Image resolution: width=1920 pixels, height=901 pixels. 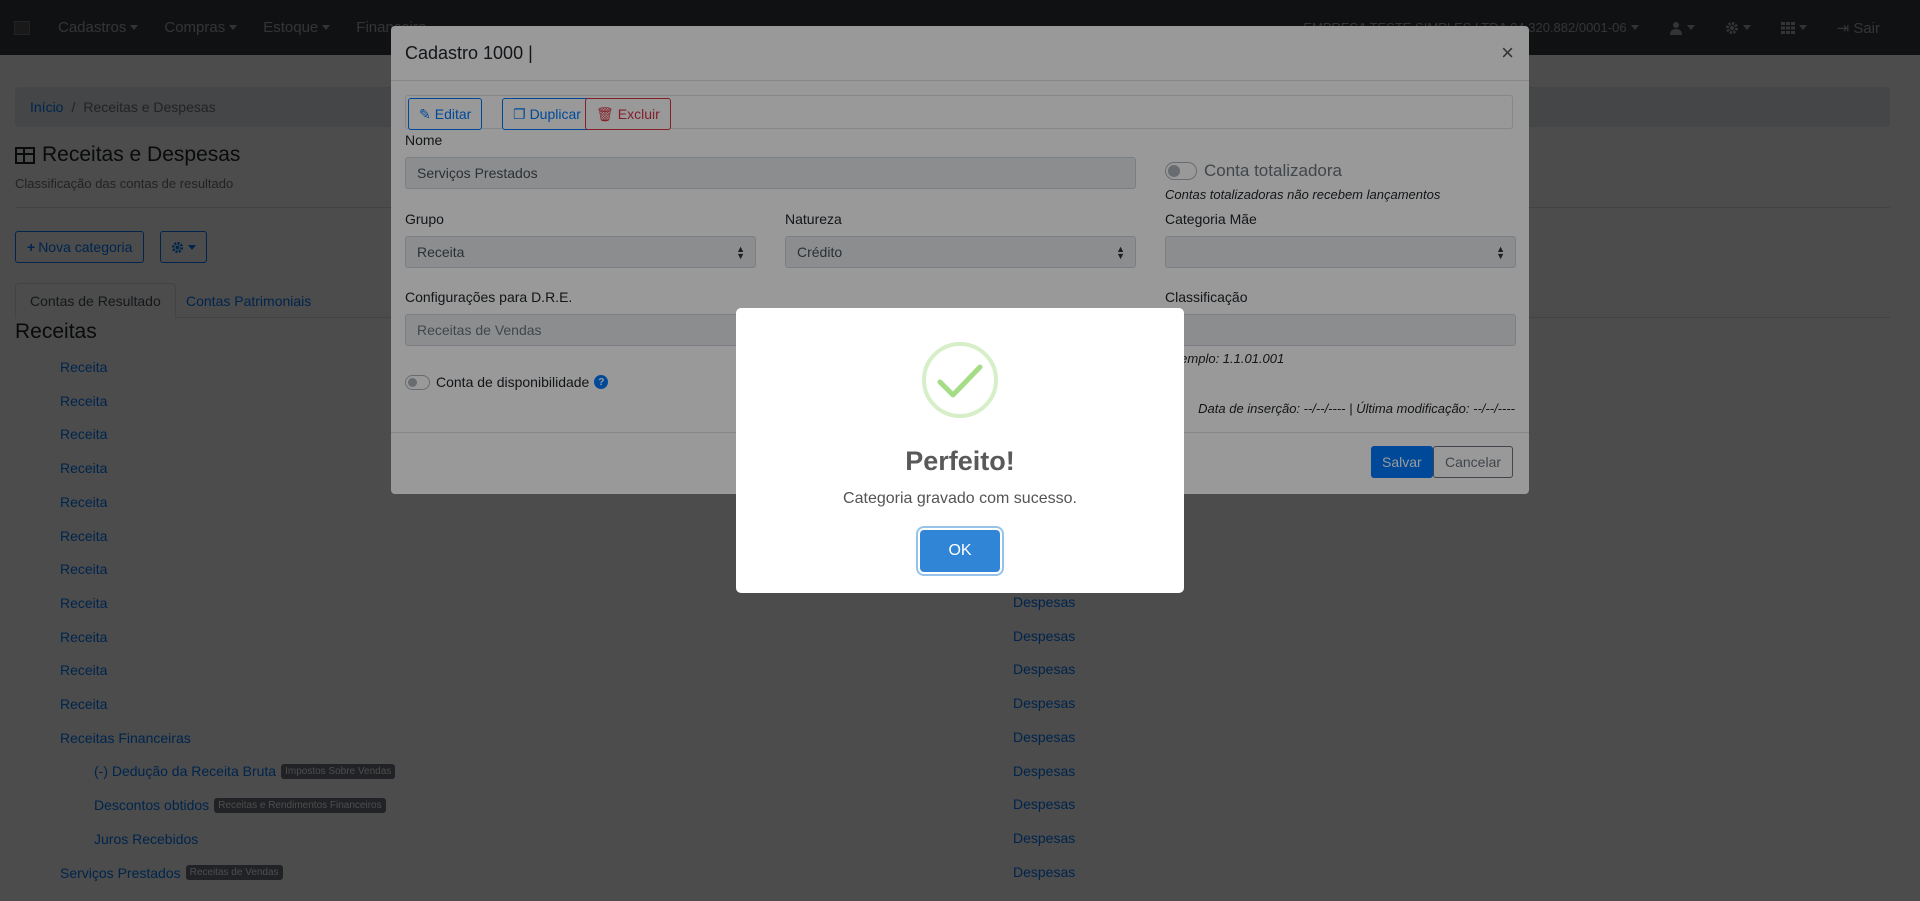 What do you see at coordinates (960, 551) in the screenshot?
I see `ok-button: OK` at bounding box center [960, 551].